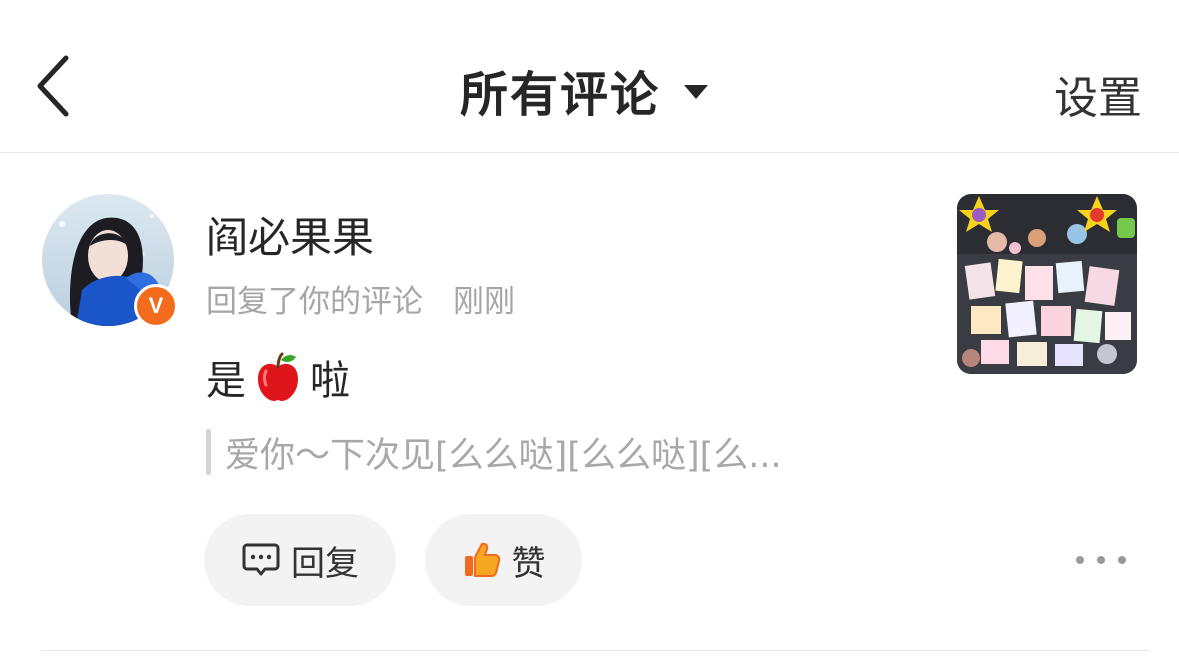 This screenshot has height=664, width=1179. I want to click on post-thumbnail, so click(1047, 284).